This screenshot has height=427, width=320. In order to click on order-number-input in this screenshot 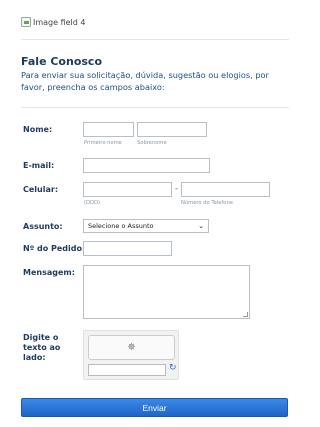, I will do `click(127, 248)`.